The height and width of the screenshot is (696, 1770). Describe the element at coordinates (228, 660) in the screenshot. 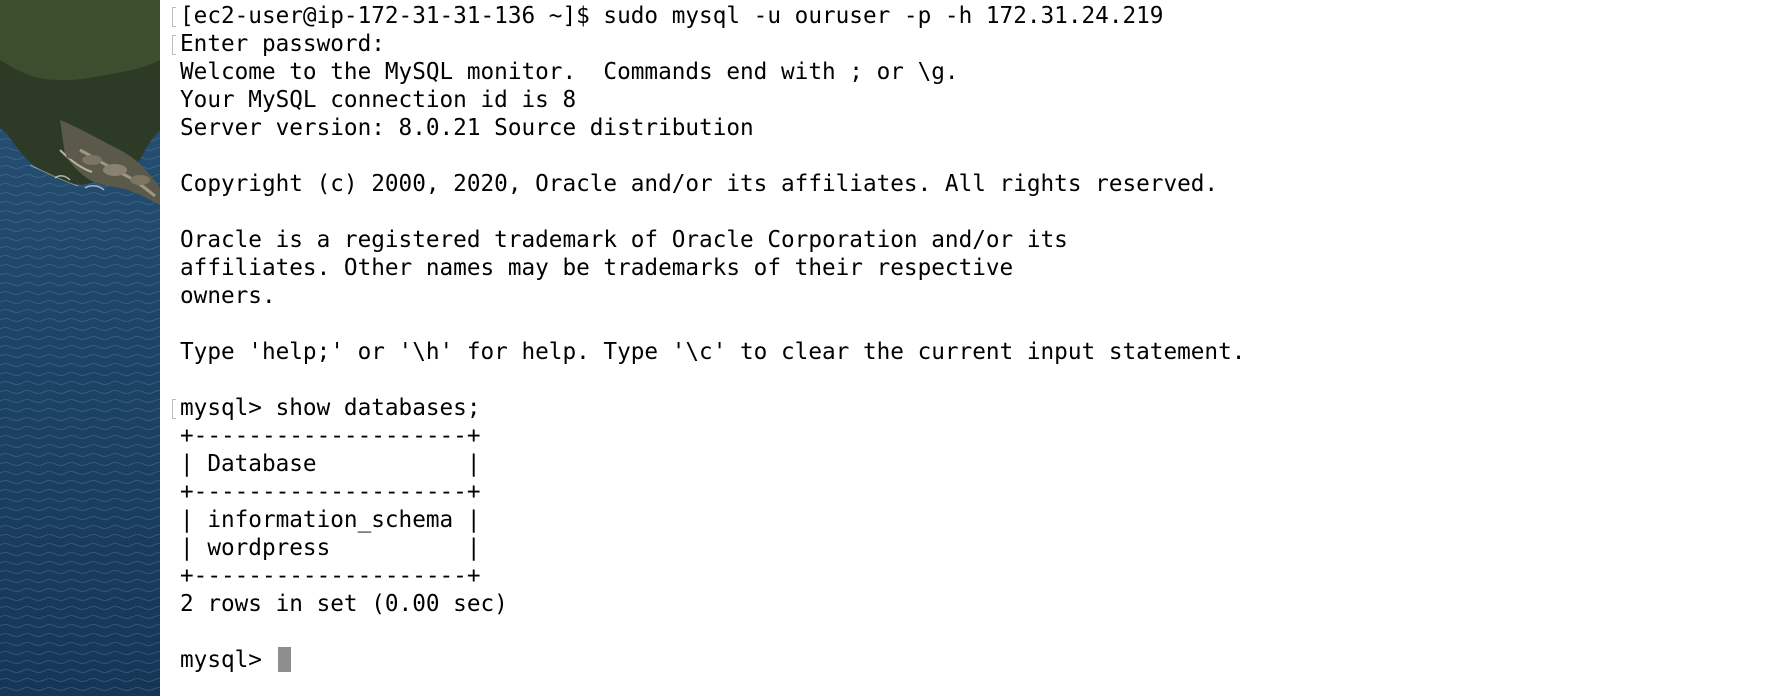

I see `mysql-prompt: mysql>` at that location.